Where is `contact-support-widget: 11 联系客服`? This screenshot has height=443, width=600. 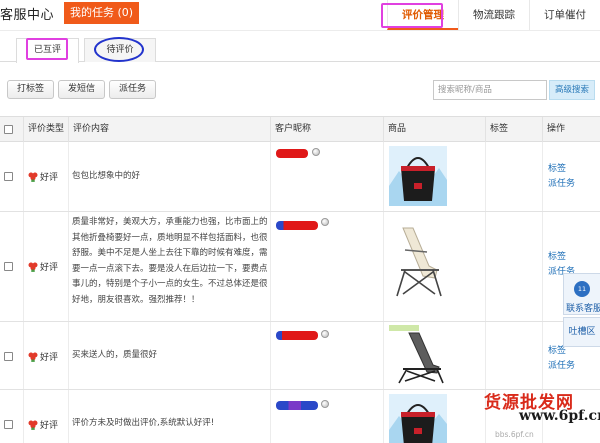 contact-support-widget: 11 联系客服 is located at coordinates (581, 294).